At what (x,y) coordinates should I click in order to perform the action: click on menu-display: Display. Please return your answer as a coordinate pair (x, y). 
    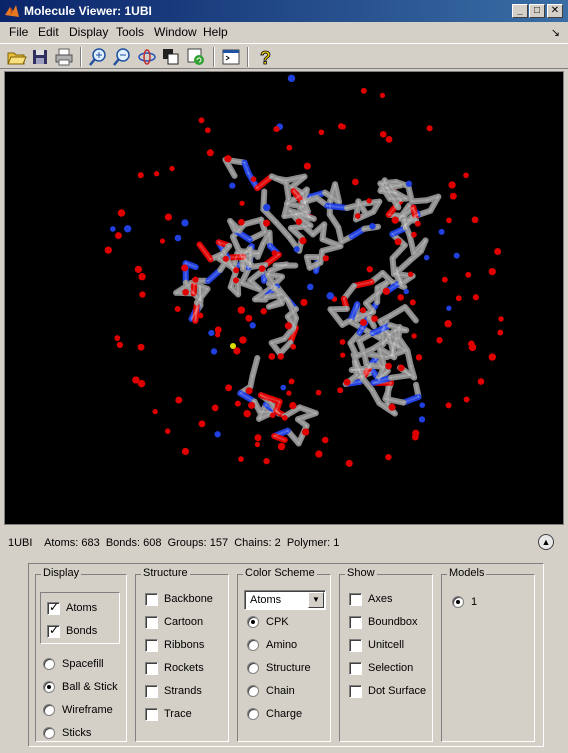
    Looking at the image, I should click on (88, 32).